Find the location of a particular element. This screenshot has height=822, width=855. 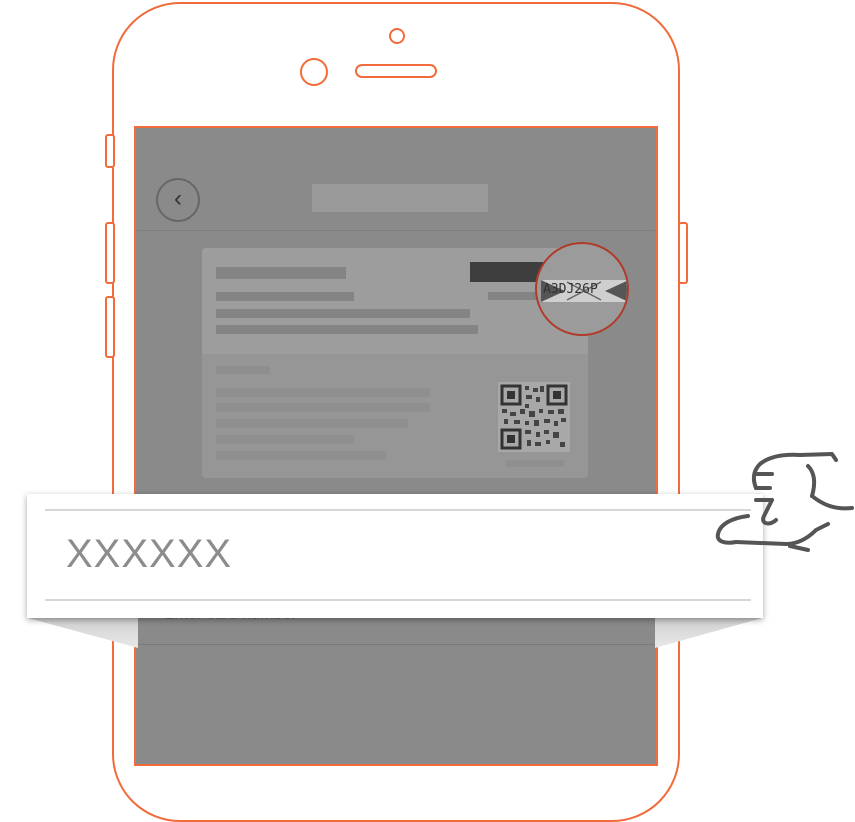

back-glyph: ‹ is located at coordinates (178, 198).